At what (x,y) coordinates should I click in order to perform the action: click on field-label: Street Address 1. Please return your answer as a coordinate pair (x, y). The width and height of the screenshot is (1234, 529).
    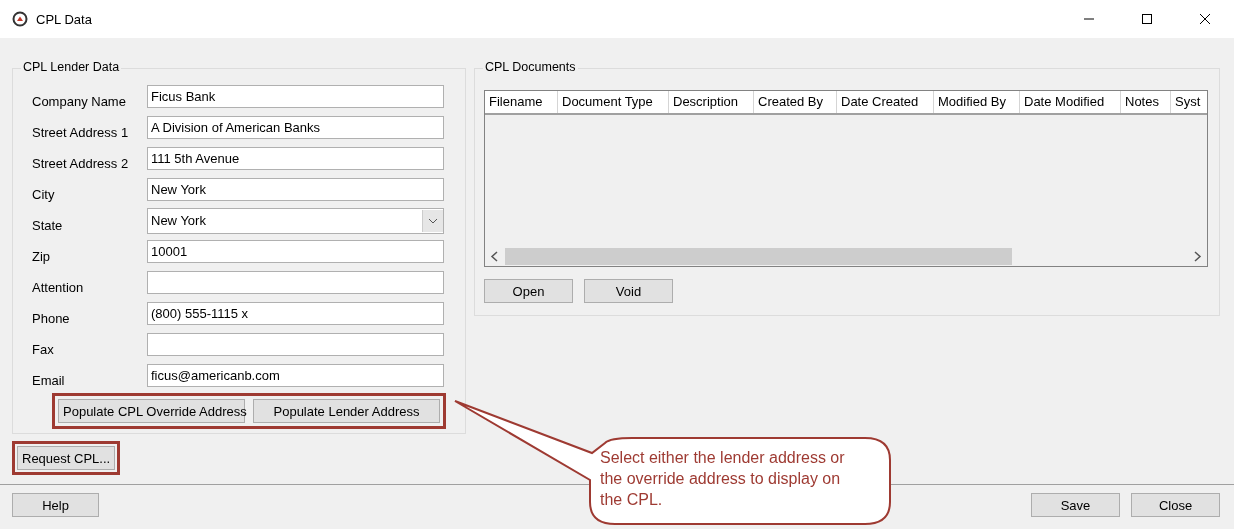
    Looking at the image, I should click on (81, 132).